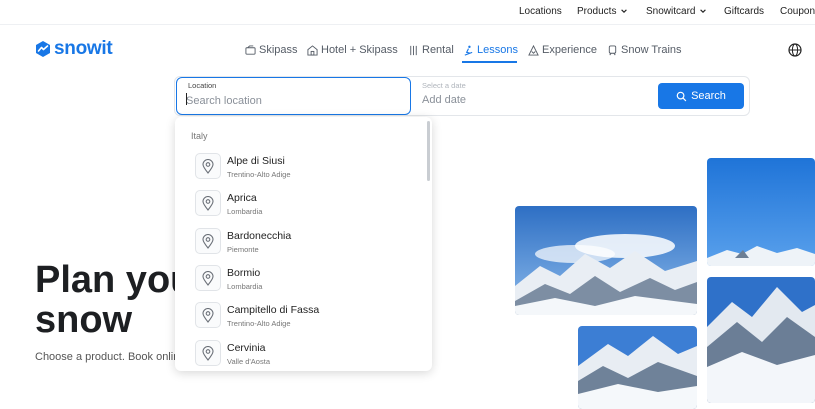 This screenshot has width=815, height=409. I want to click on nav-lessons: Lessons, so click(490, 50).